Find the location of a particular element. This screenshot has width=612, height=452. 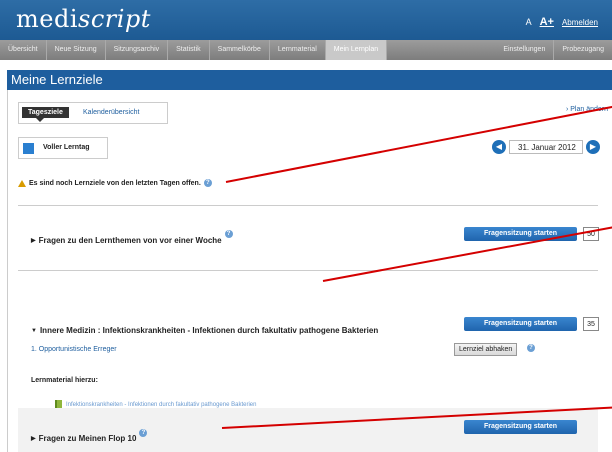

date-field: 31. Januar 2012 is located at coordinates (546, 147).